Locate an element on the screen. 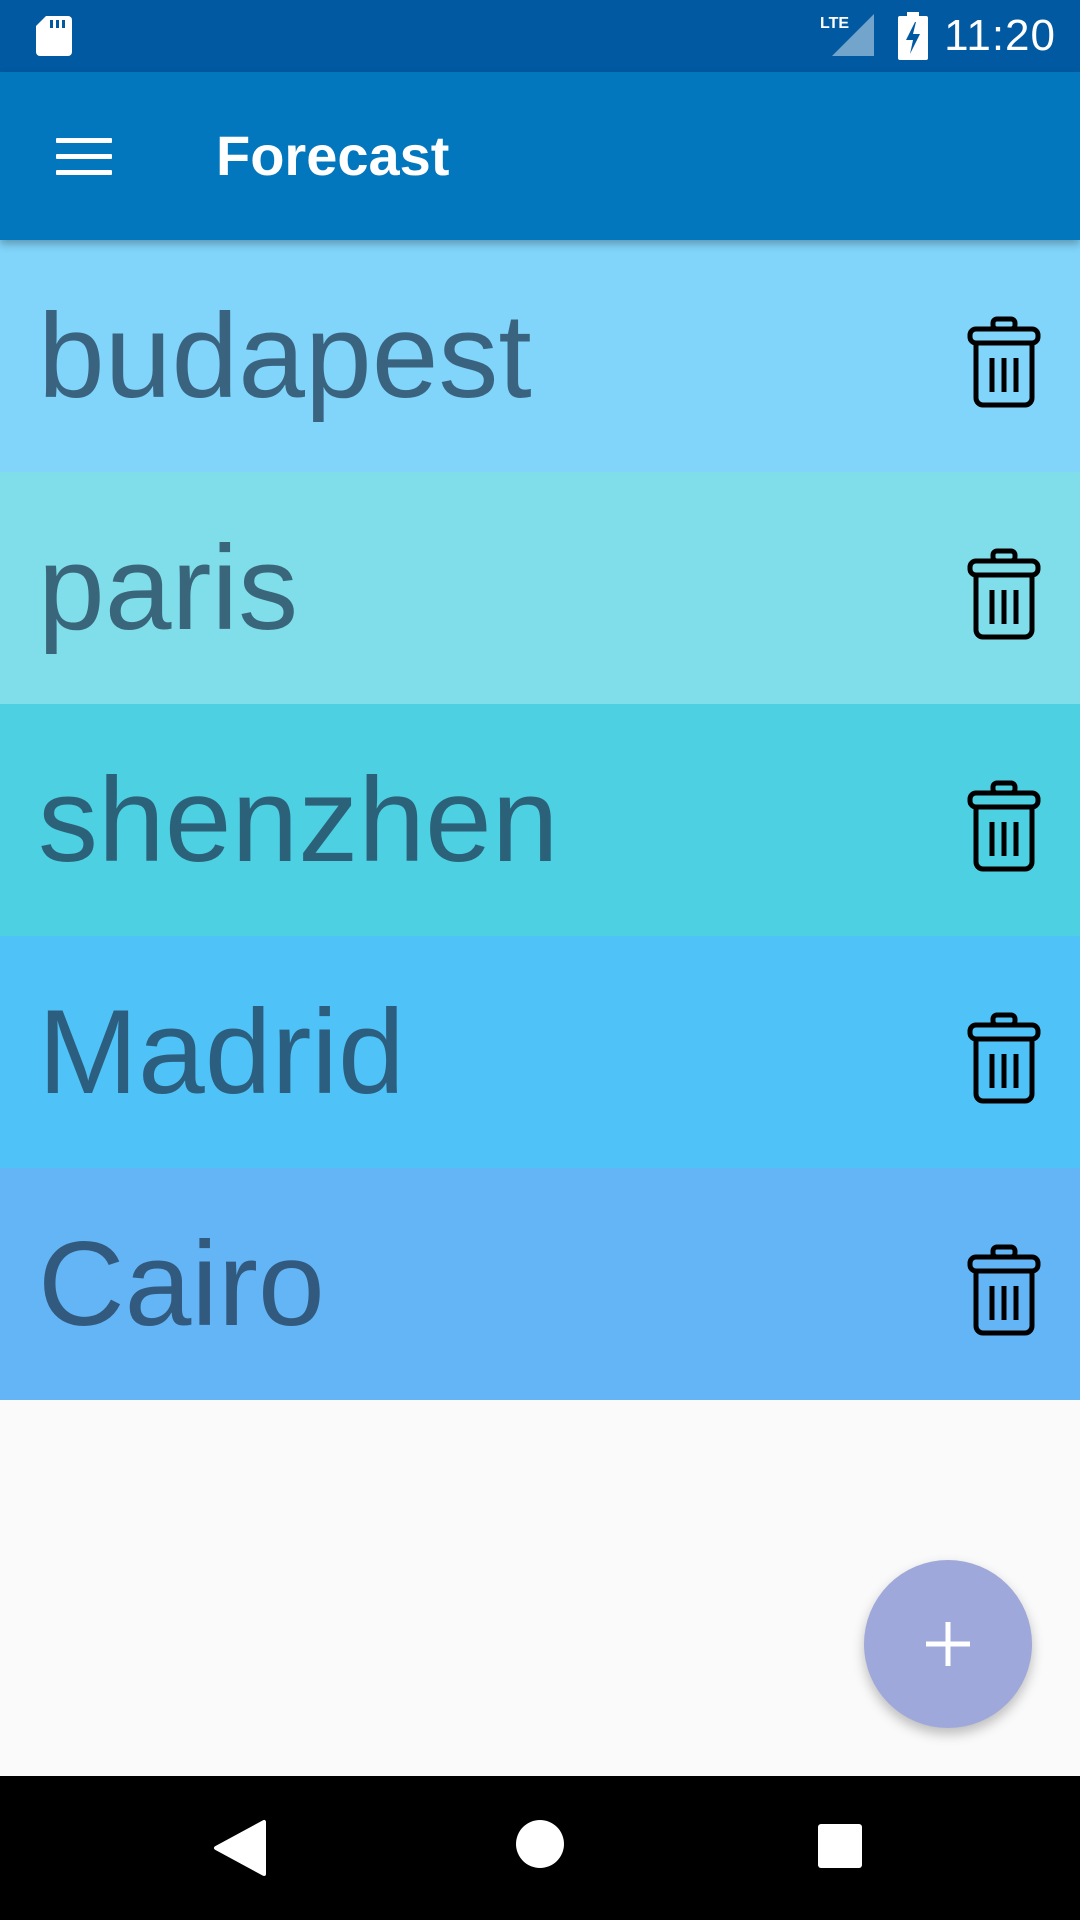 The image size is (1080, 1920). plus-icon is located at coordinates (948, 1644).